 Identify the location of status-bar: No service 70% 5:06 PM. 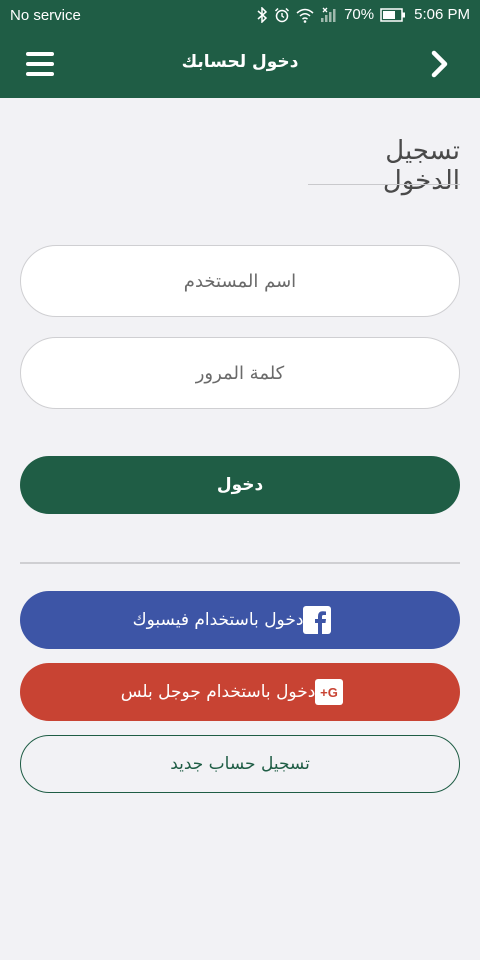
(240, 16).